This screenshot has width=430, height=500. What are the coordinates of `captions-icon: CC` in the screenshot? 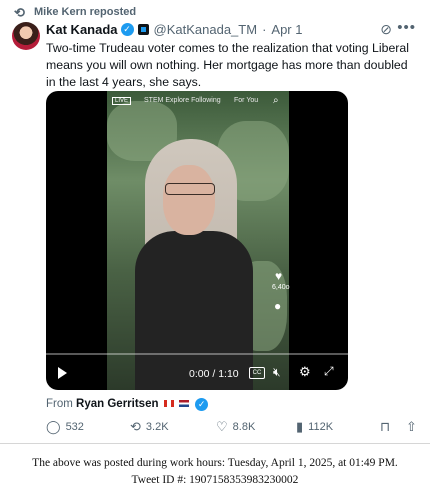 It's located at (257, 373).